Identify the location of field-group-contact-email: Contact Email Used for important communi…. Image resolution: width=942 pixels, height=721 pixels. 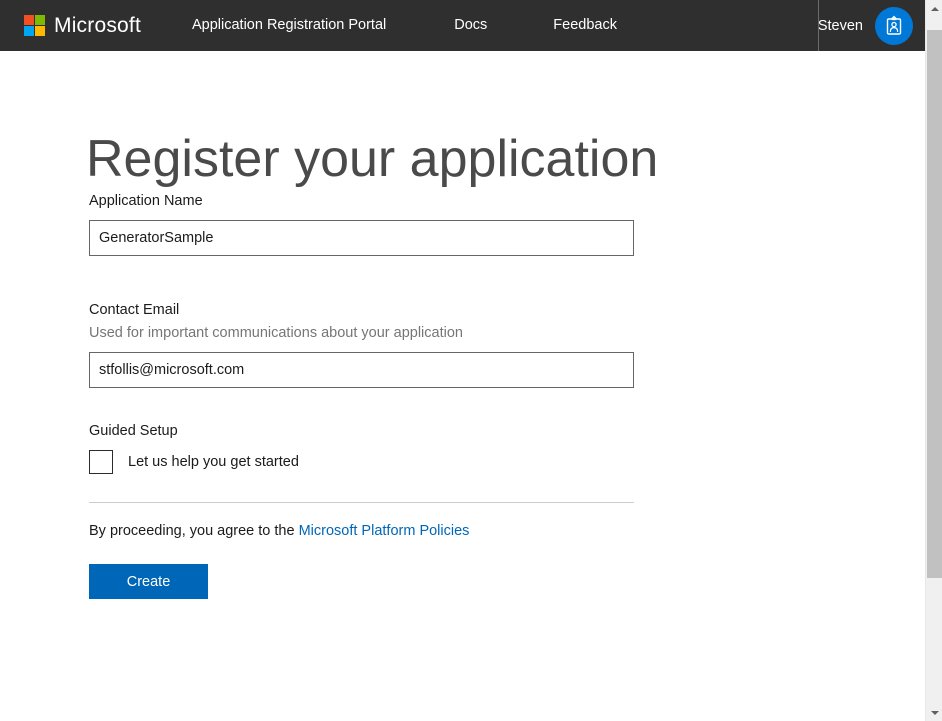
(361, 345).